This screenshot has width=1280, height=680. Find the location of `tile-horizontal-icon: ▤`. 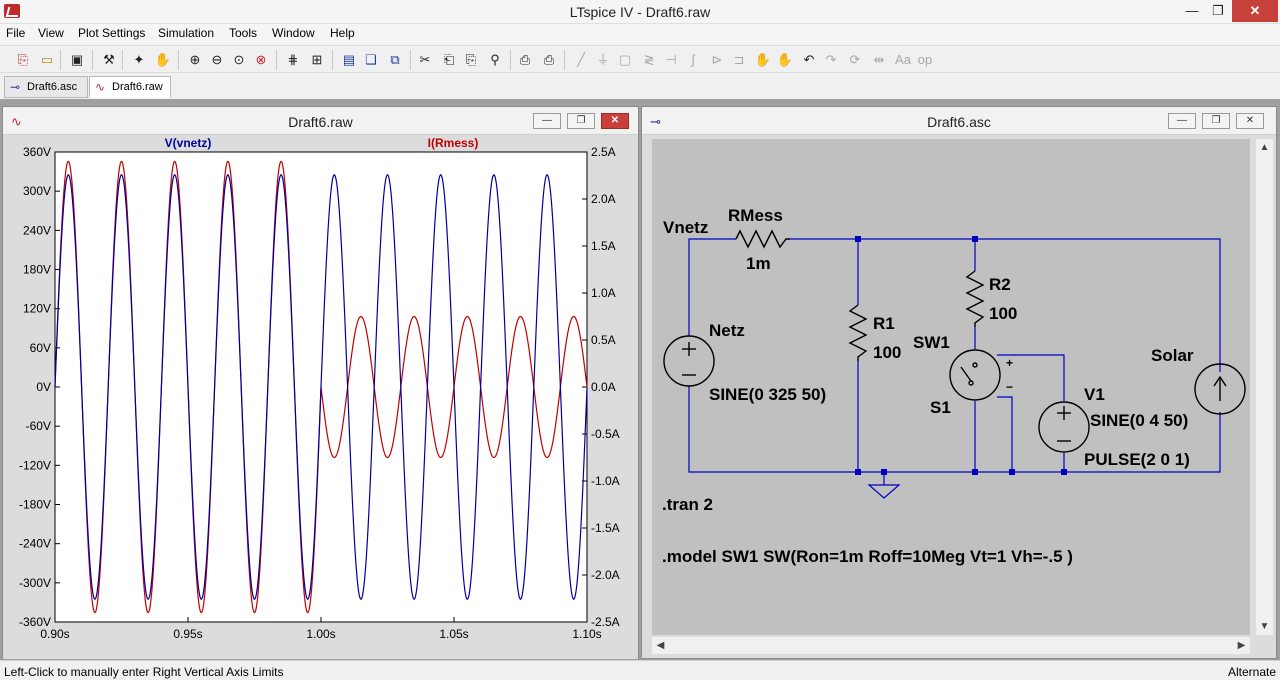

tile-horizontal-icon: ▤ is located at coordinates (349, 60).